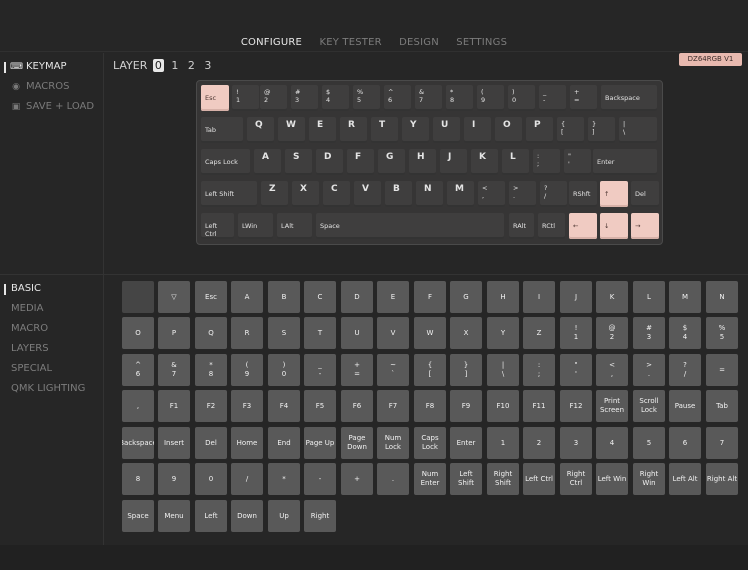 Image resolution: width=748 pixels, height=570 pixels. I want to click on keycode-button: ,, so click(138, 406).